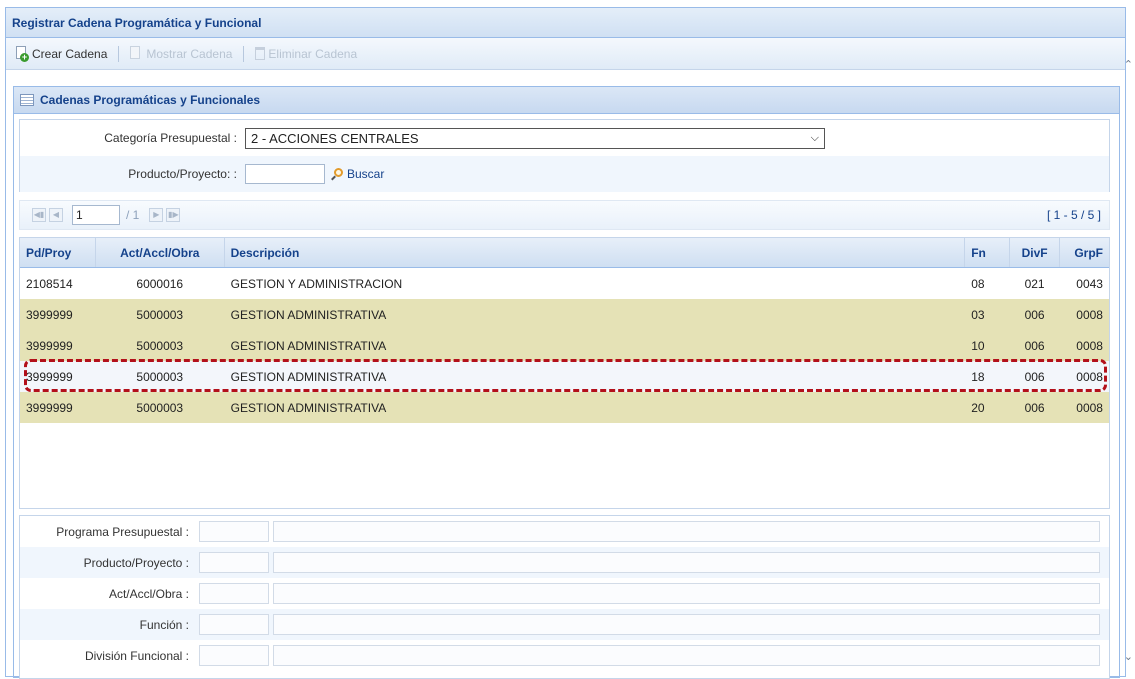 Image resolution: width=1135 pixels, height=679 pixels. Describe the element at coordinates (686, 562) in the screenshot. I see `producto-desc-field` at that location.